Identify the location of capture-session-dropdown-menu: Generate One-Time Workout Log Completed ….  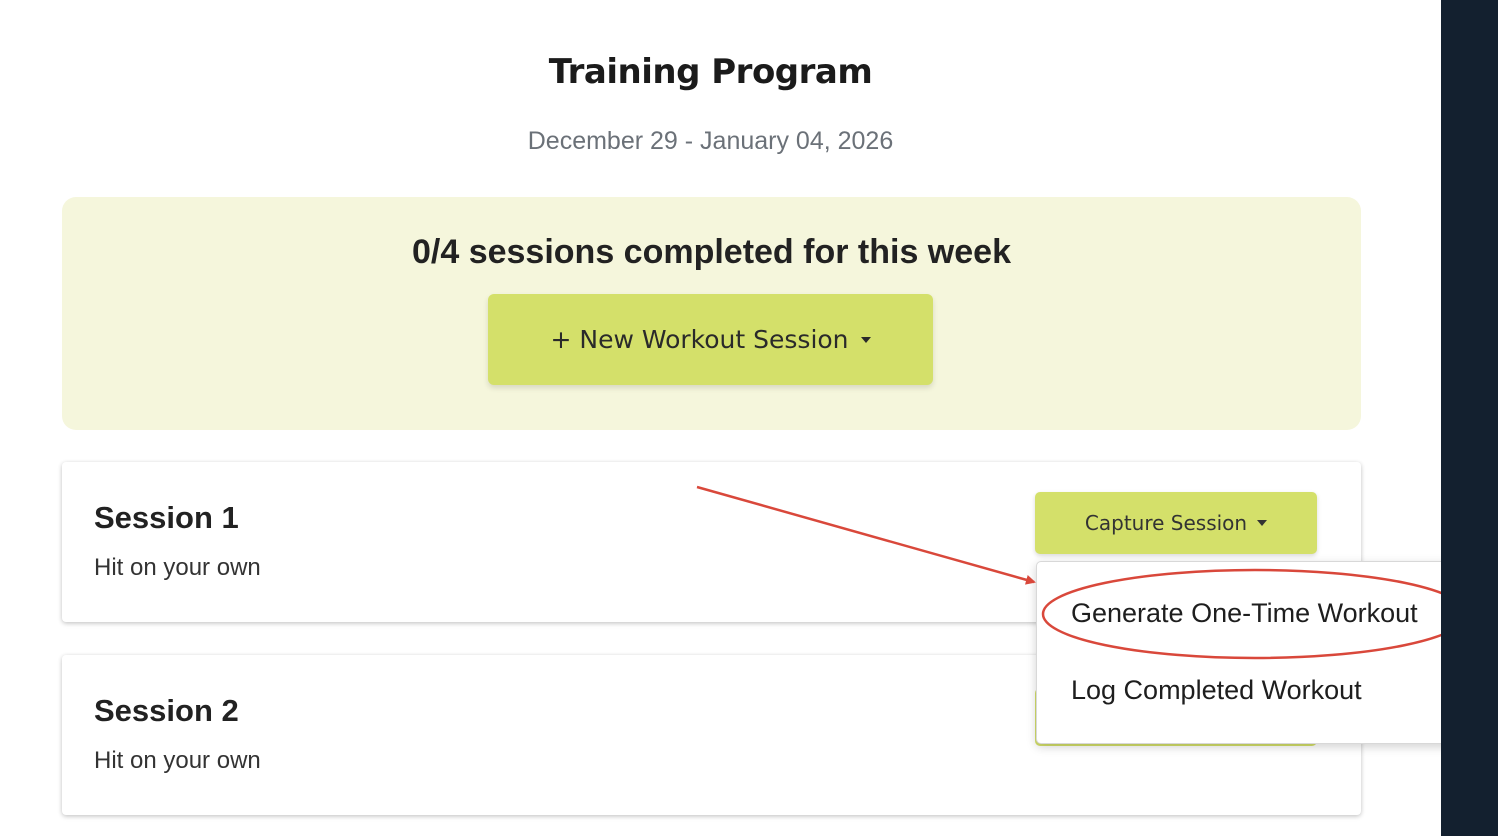
(1255, 652).